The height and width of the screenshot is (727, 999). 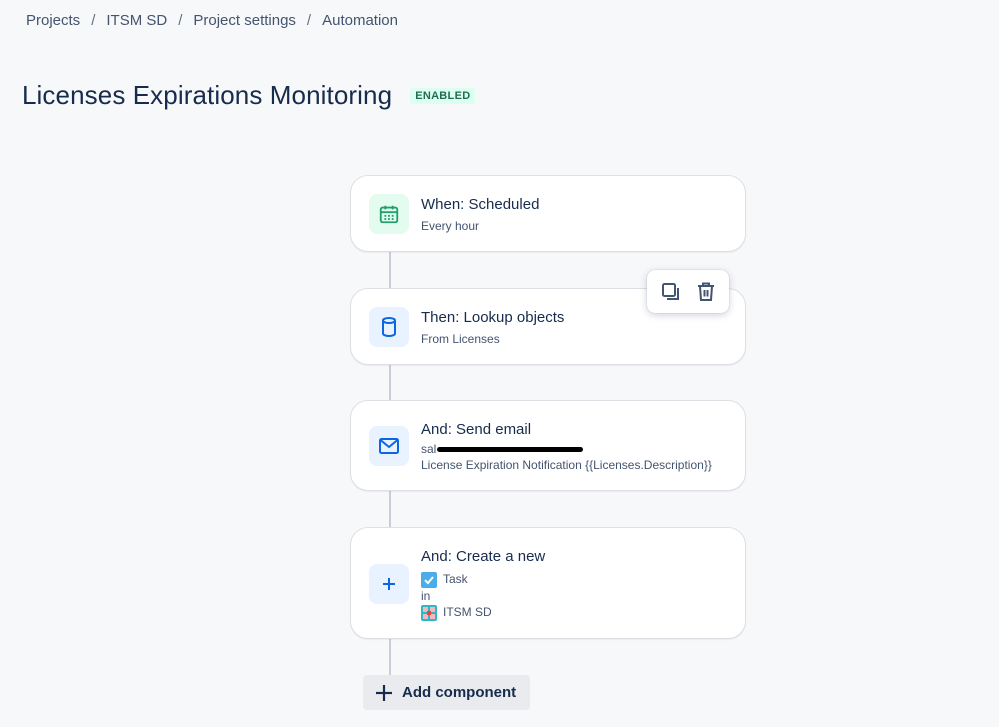 I want to click on add-component-label: Add component, so click(x=459, y=692).